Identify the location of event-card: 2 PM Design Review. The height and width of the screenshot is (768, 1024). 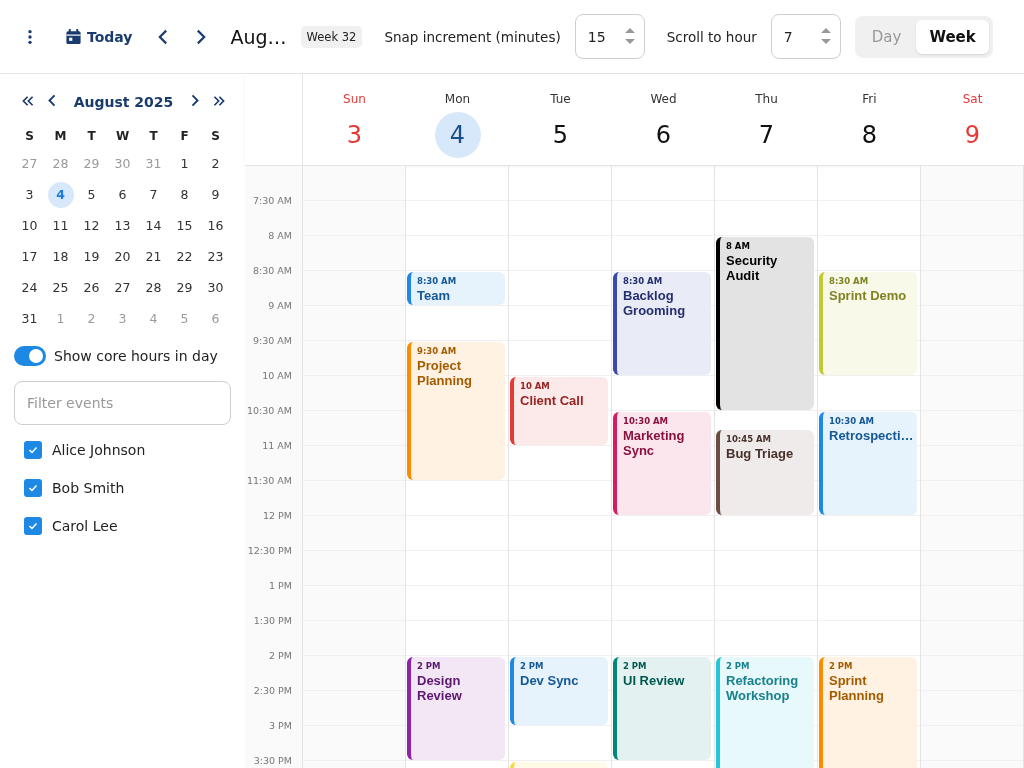
(456, 708).